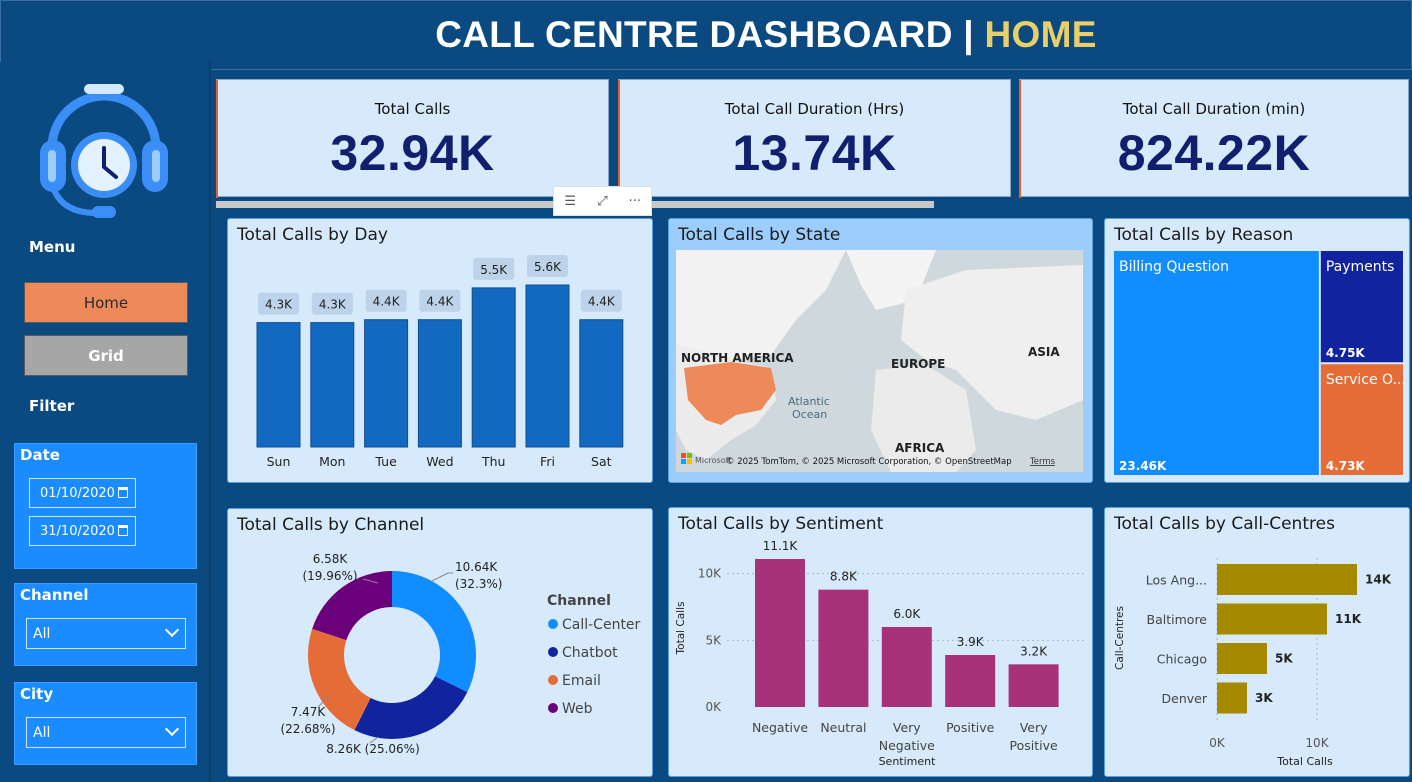  I want to click on kpi-accent, so click(619, 139).